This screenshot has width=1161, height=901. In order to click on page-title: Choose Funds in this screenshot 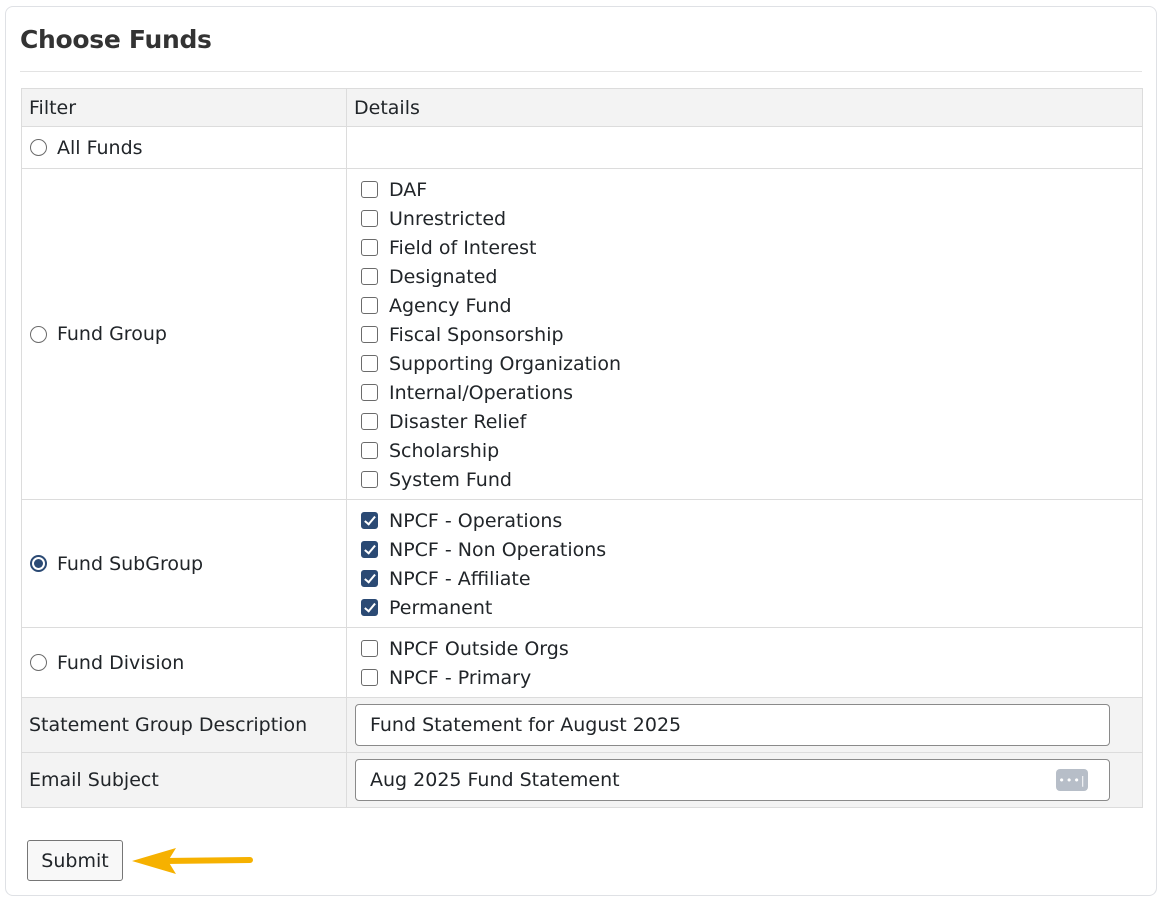, I will do `click(116, 39)`.